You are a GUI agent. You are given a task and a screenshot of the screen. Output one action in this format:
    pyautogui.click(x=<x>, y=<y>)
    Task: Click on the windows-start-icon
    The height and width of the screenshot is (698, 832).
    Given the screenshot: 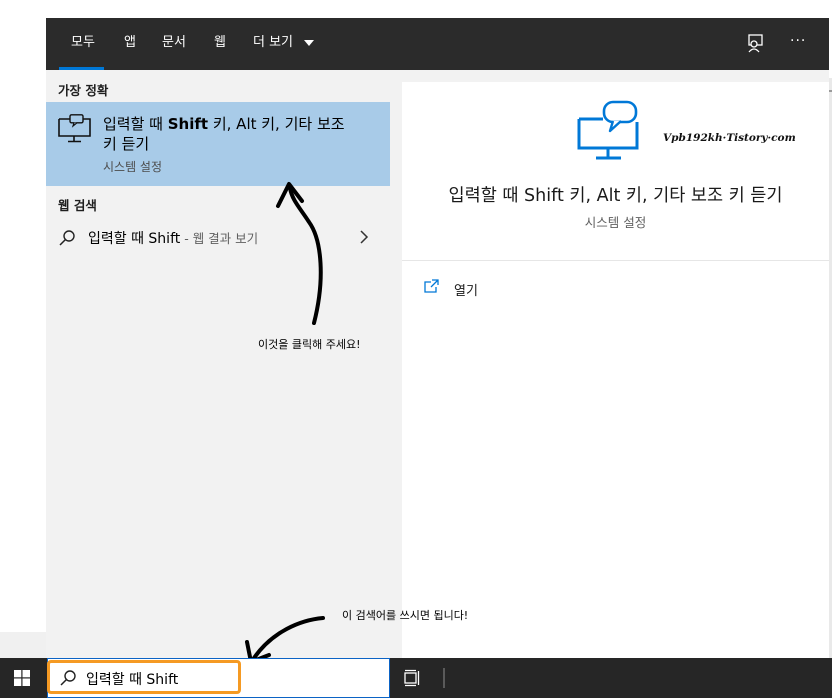 What is the action you would take?
    pyautogui.click(x=22, y=678)
    